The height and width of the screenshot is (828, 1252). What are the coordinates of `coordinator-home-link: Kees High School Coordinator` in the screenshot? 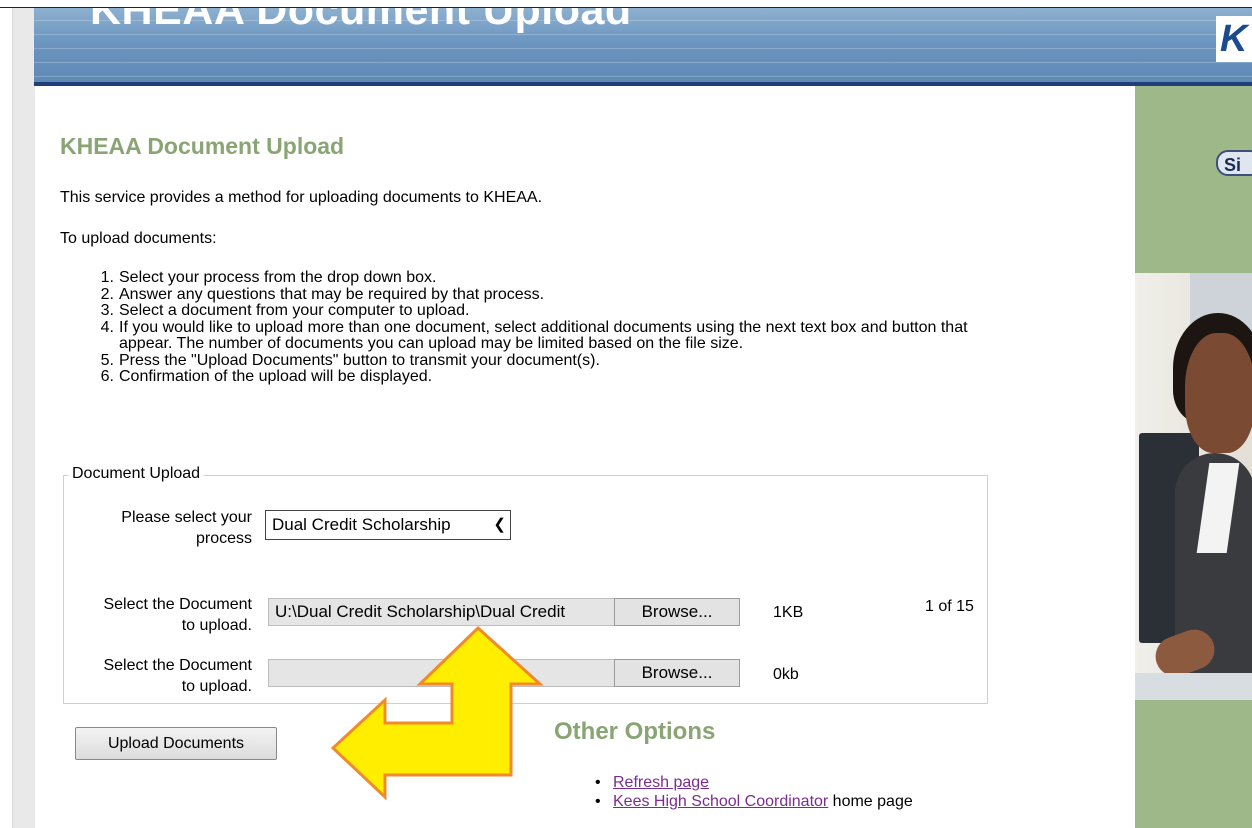 It's located at (720, 801).